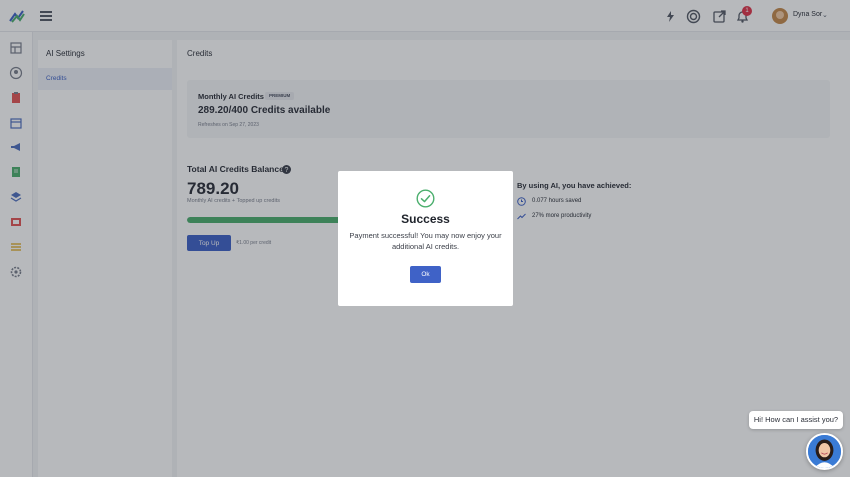 This screenshot has height=477, width=850. Describe the element at coordinates (796, 420) in the screenshot. I see `chat-greeting: Hi! How can I assist you?` at that location.